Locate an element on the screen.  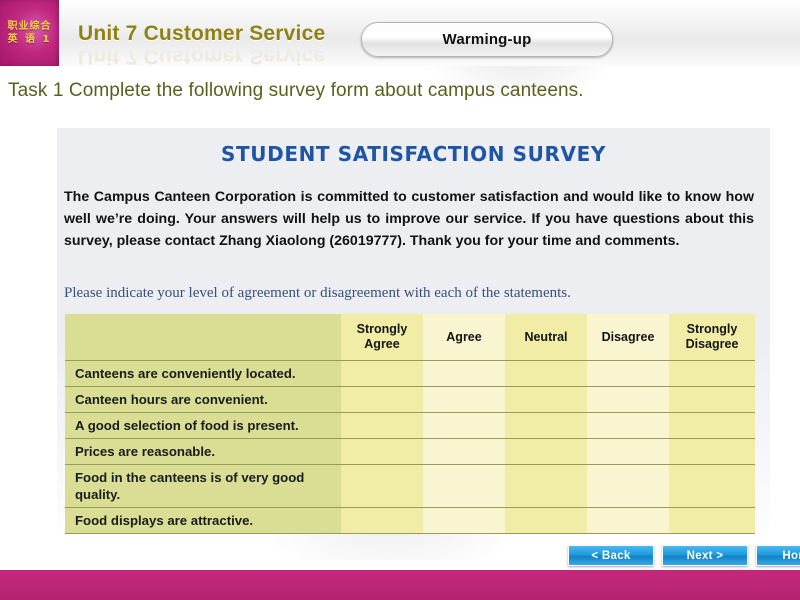
table-row: Food displays are attractive. is located at coordinates (410, 520).